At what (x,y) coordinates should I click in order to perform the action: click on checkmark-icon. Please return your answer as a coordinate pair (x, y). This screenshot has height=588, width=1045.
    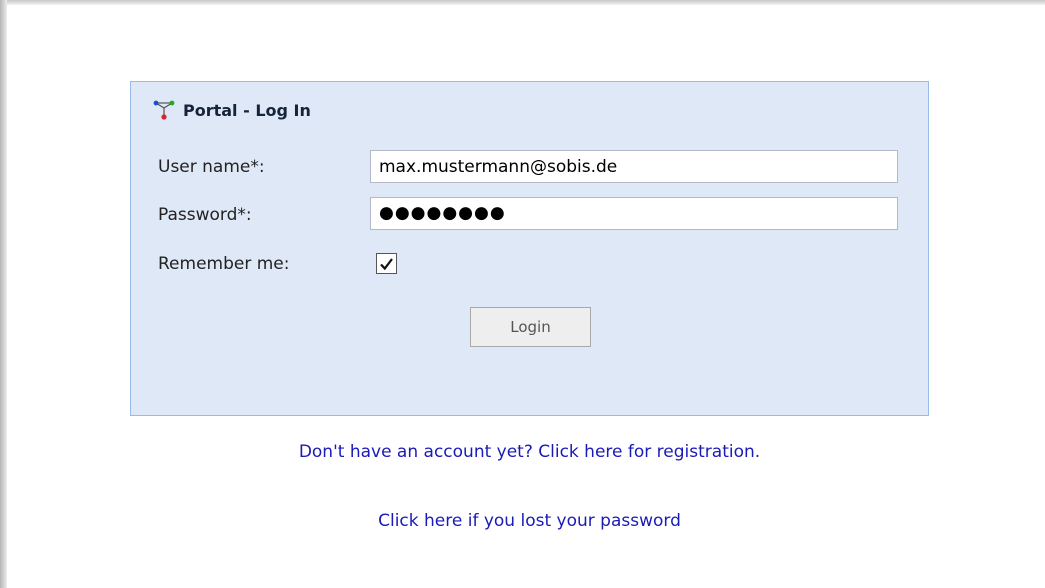
    Looking at the image, I should click on (386, 263).